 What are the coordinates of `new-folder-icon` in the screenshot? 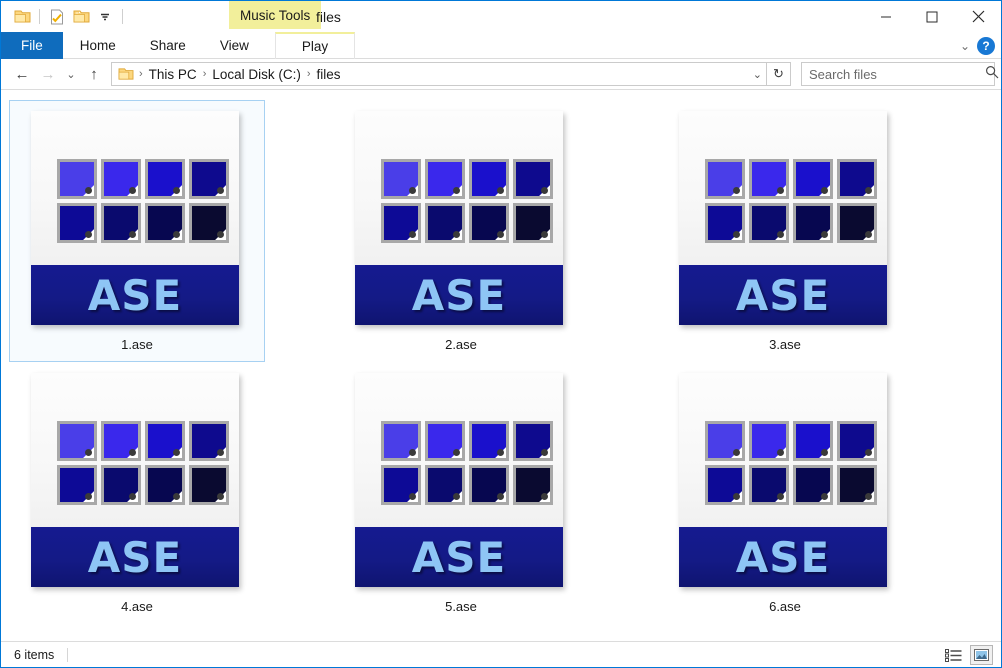 It's located at (81, 17).